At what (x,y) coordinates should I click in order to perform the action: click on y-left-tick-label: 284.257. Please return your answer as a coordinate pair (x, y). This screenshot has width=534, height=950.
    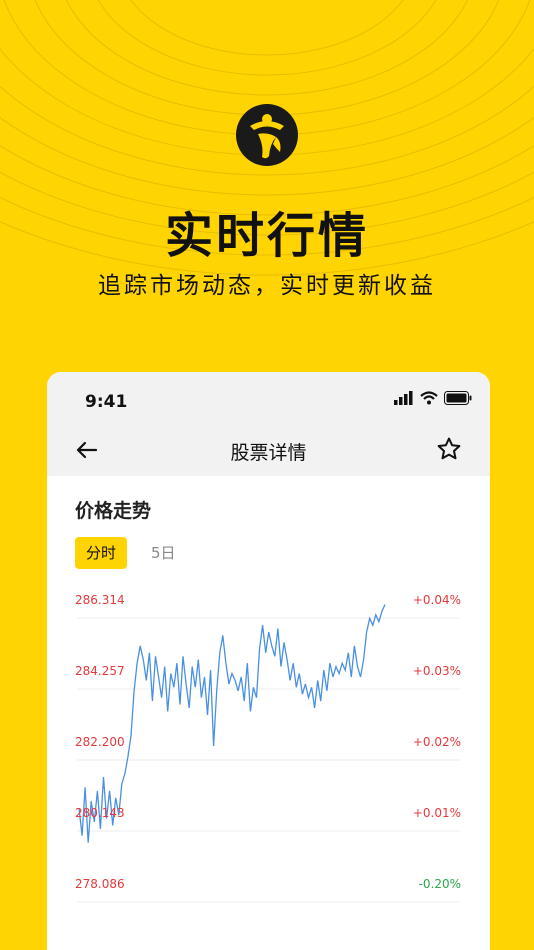
    Looking at the image, I should click on (100, 671).